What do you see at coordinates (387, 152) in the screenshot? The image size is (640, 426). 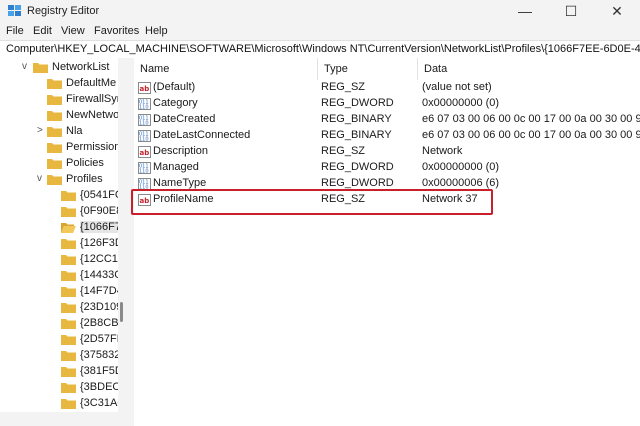 I see `table-row: ab Description REG_SZ Network` at bounding box center [387, 152].